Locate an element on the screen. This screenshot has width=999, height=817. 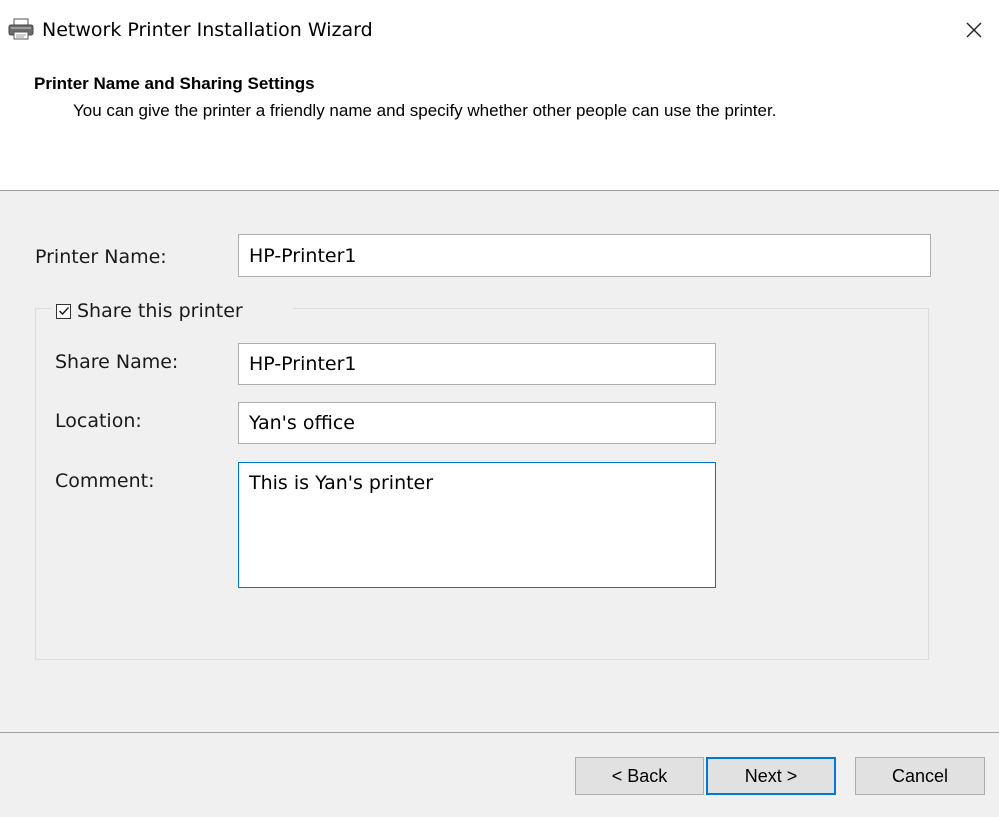
comment-field: This is Yan's printer is located at coordinates (477, 525).